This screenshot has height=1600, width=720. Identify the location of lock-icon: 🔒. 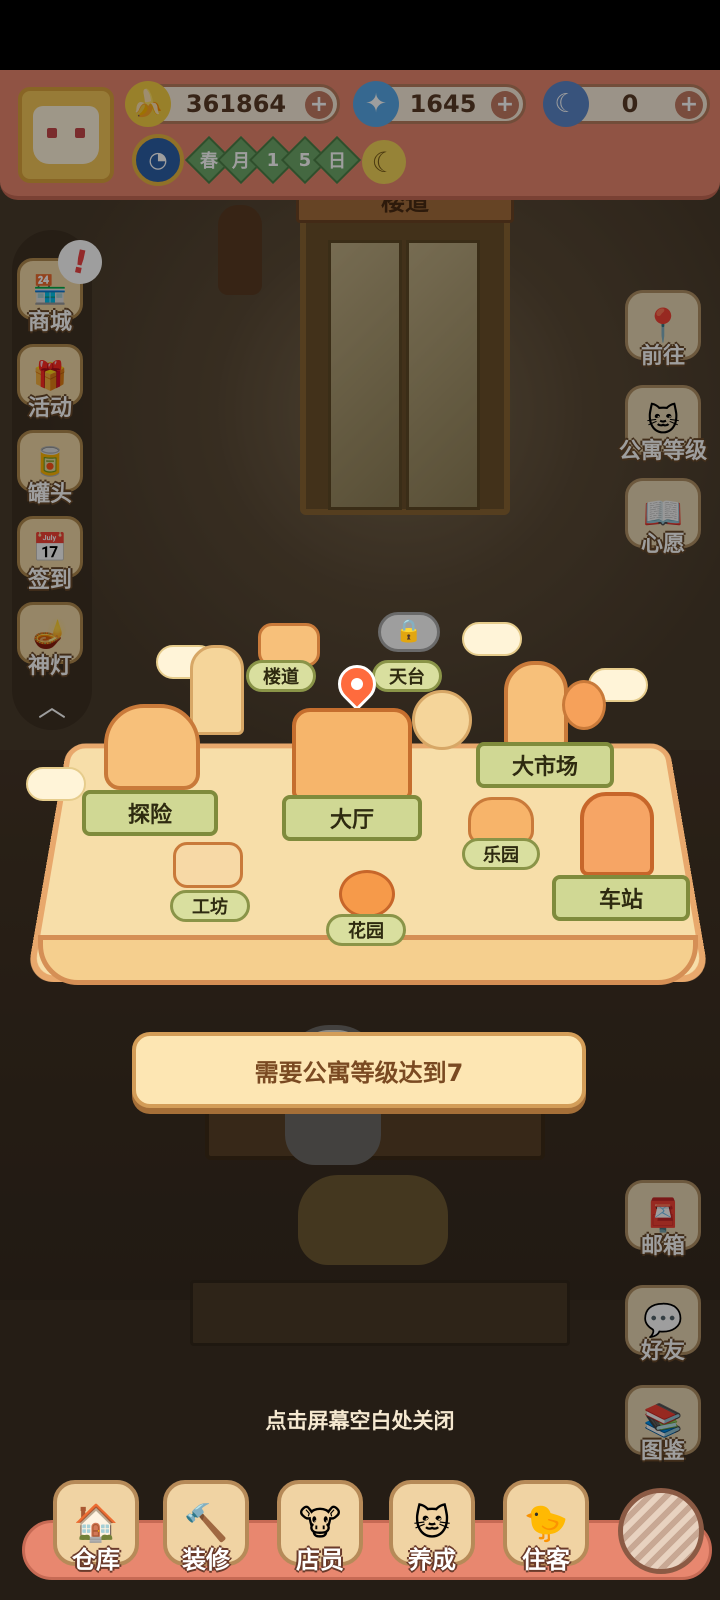
(409, 632).